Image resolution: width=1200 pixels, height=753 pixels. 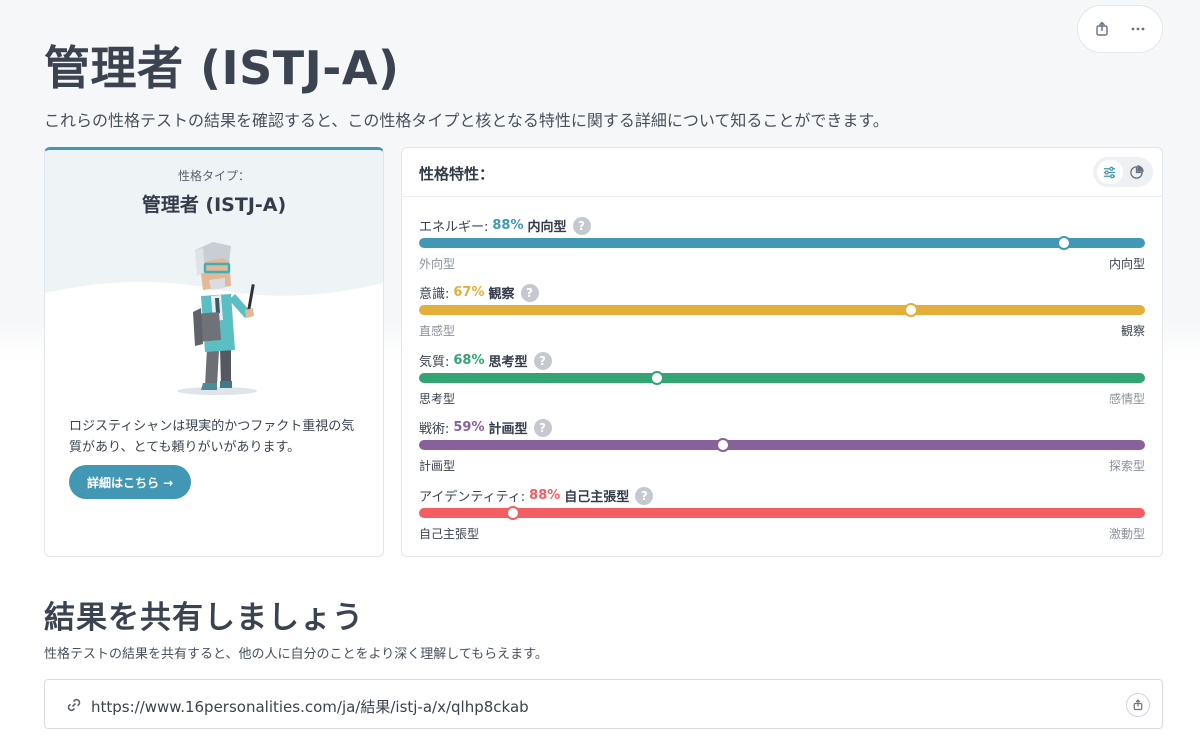 What do you see at coordinates (449, 534) in the screenshot?
I see `trait-left-label: 自己主張型` at bounding box center [449, 534].